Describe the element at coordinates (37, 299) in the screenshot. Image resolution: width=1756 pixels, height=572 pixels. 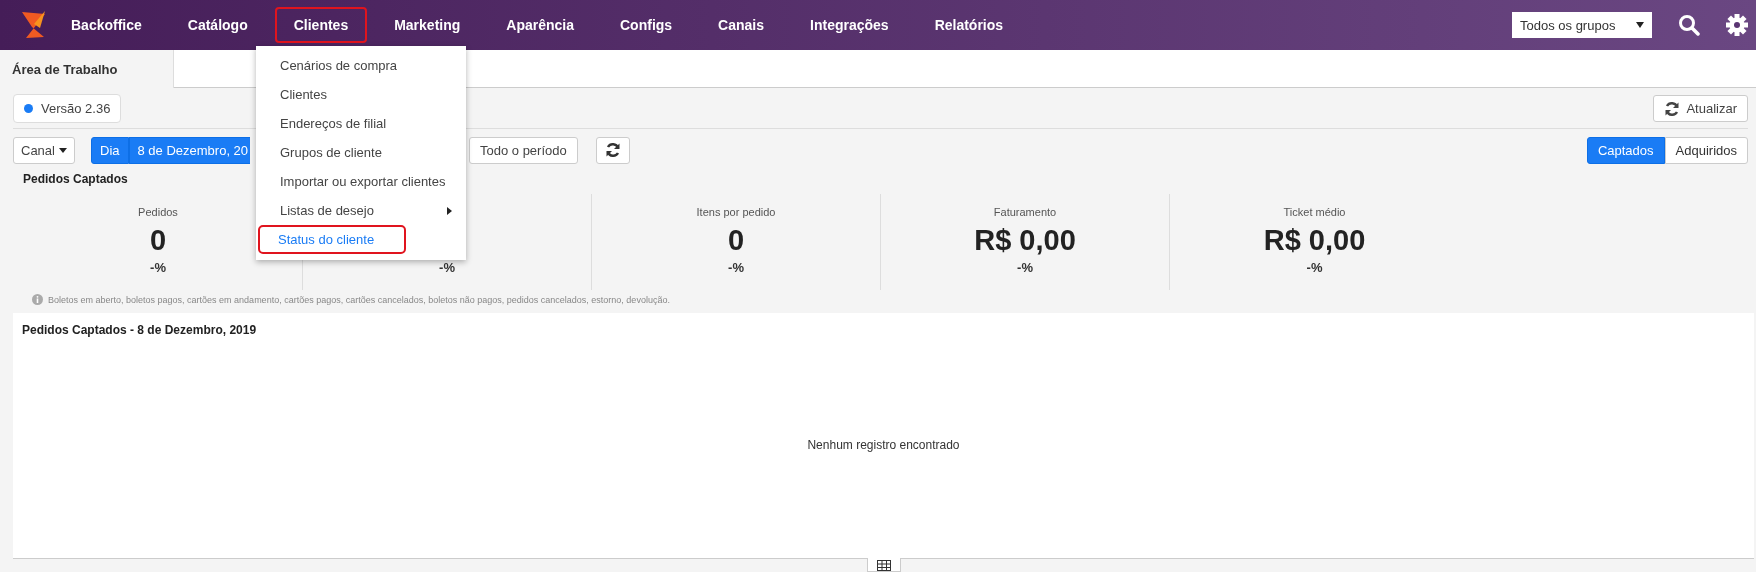
I see `info-icon` at that location.